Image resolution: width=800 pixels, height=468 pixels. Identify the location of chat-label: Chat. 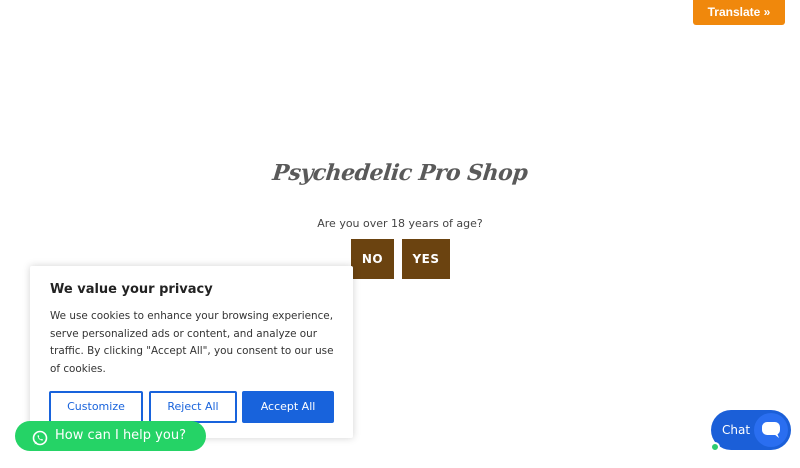
(736, 430).